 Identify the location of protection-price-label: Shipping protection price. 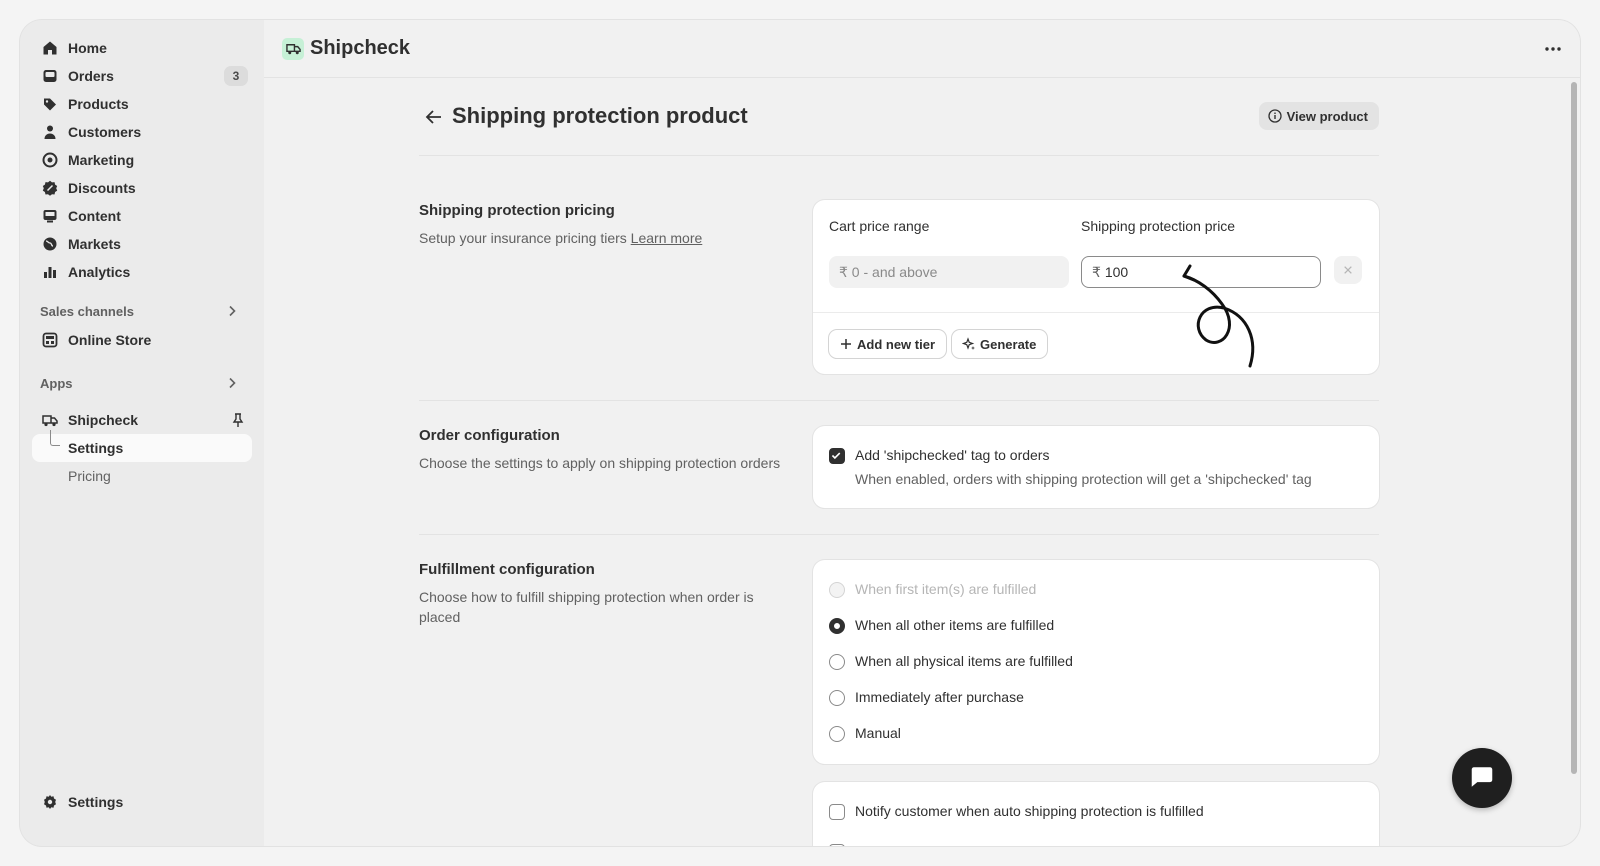
(1158, 226).